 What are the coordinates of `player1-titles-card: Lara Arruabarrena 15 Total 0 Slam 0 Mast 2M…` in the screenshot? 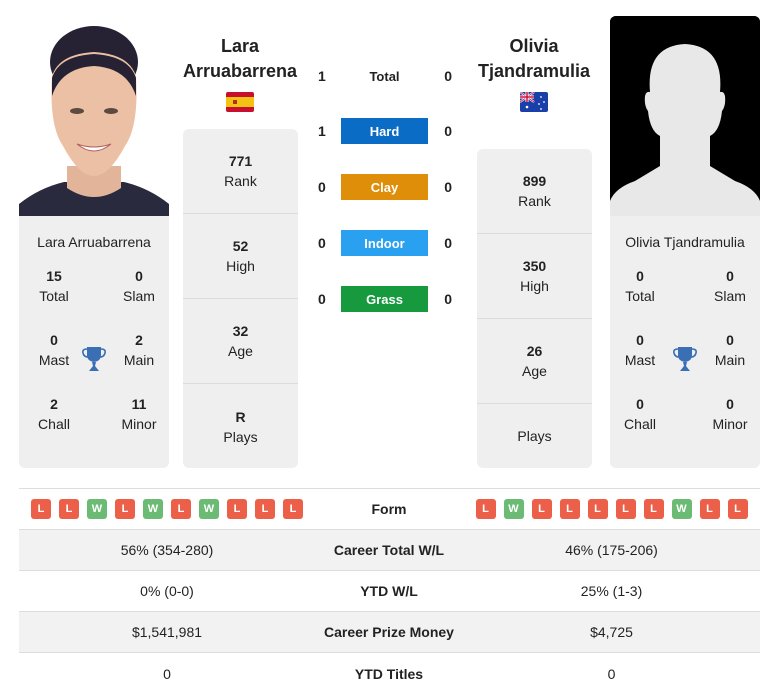 It's located at (94, 342).